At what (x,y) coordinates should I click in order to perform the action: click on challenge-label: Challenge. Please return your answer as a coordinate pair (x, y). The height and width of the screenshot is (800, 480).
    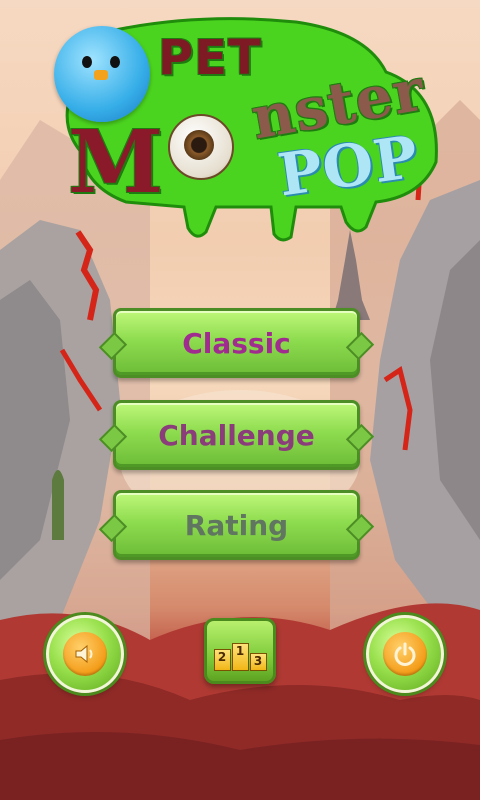
    Looking at the image, I should click on (236, 435).